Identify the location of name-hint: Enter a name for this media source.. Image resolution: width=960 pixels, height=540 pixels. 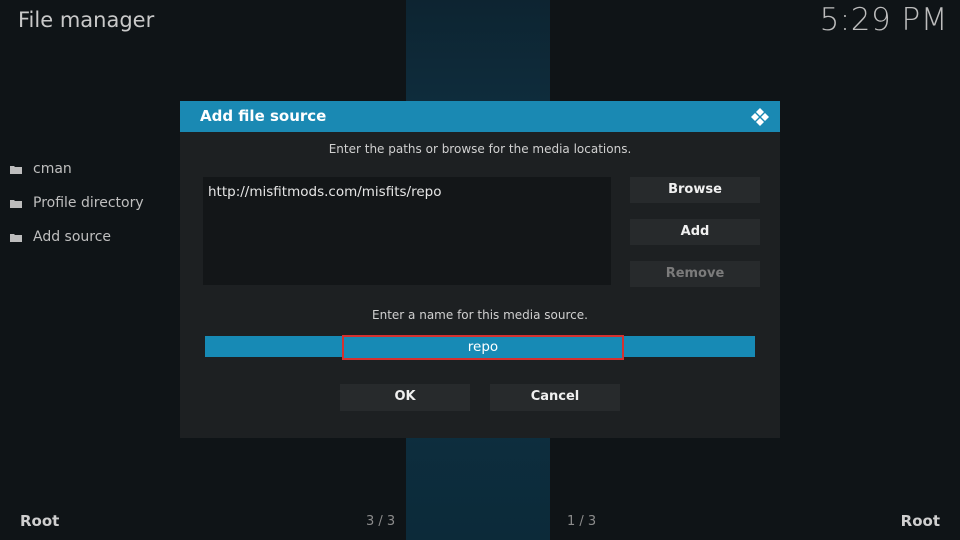
(480, 315).